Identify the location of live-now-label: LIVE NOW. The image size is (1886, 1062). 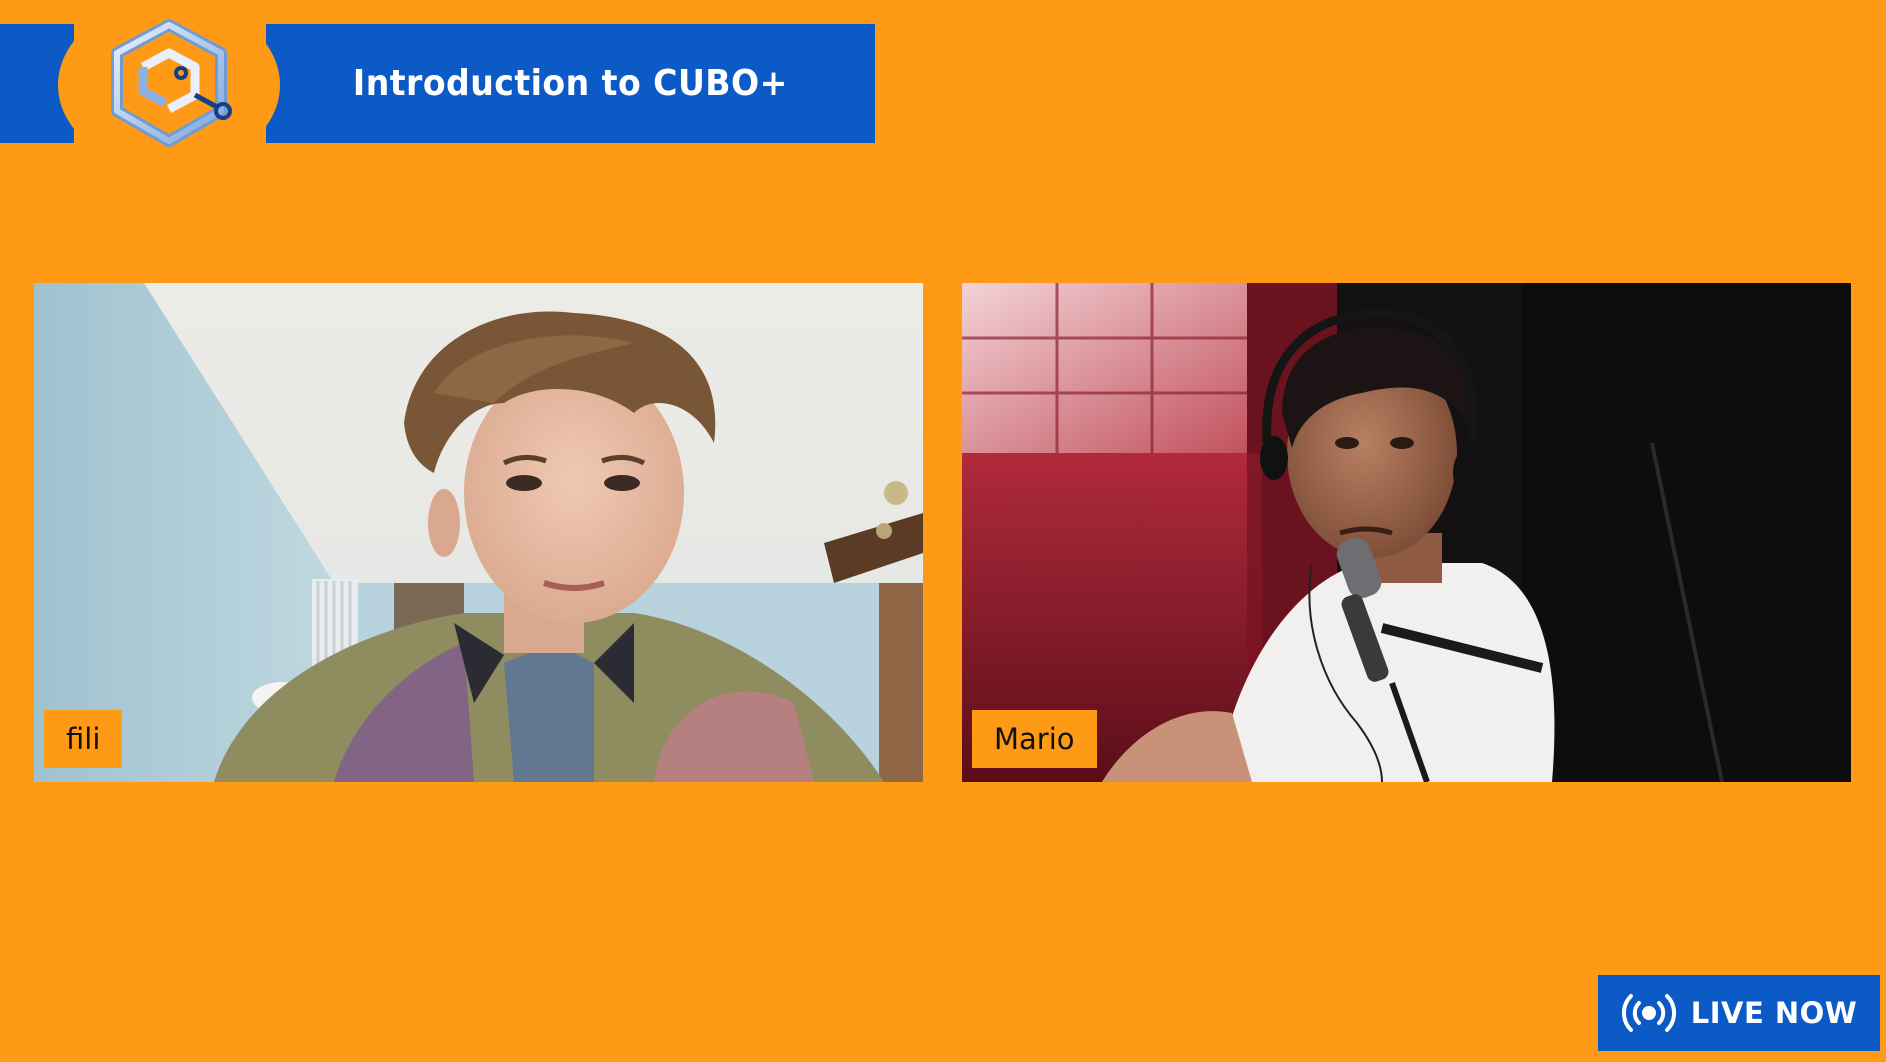
(1774, 1013).